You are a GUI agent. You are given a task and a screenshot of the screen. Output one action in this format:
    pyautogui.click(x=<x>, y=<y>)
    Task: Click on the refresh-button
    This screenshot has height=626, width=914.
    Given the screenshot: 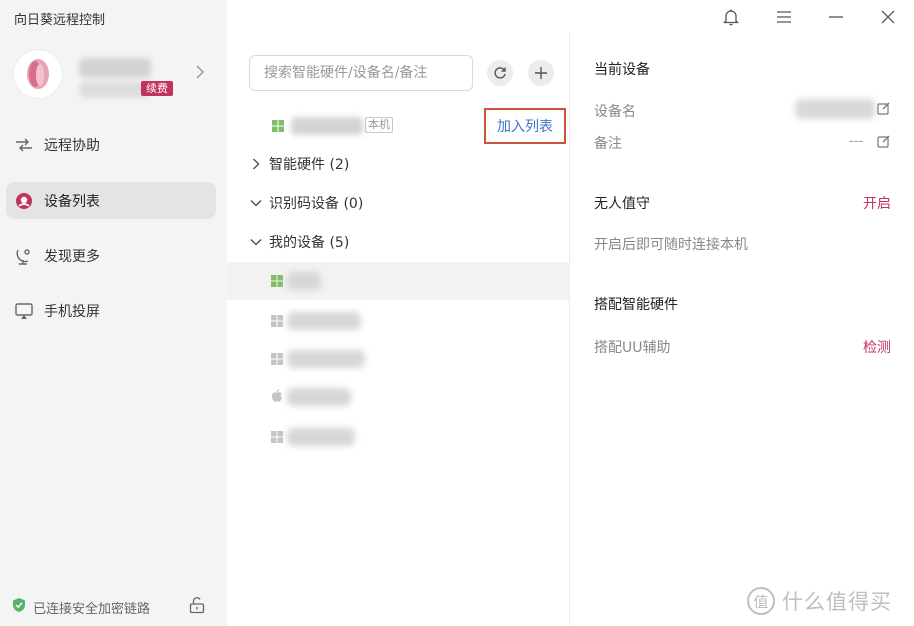 What is the action you would take?
    pyautogui.click(x=500, y=73)
    